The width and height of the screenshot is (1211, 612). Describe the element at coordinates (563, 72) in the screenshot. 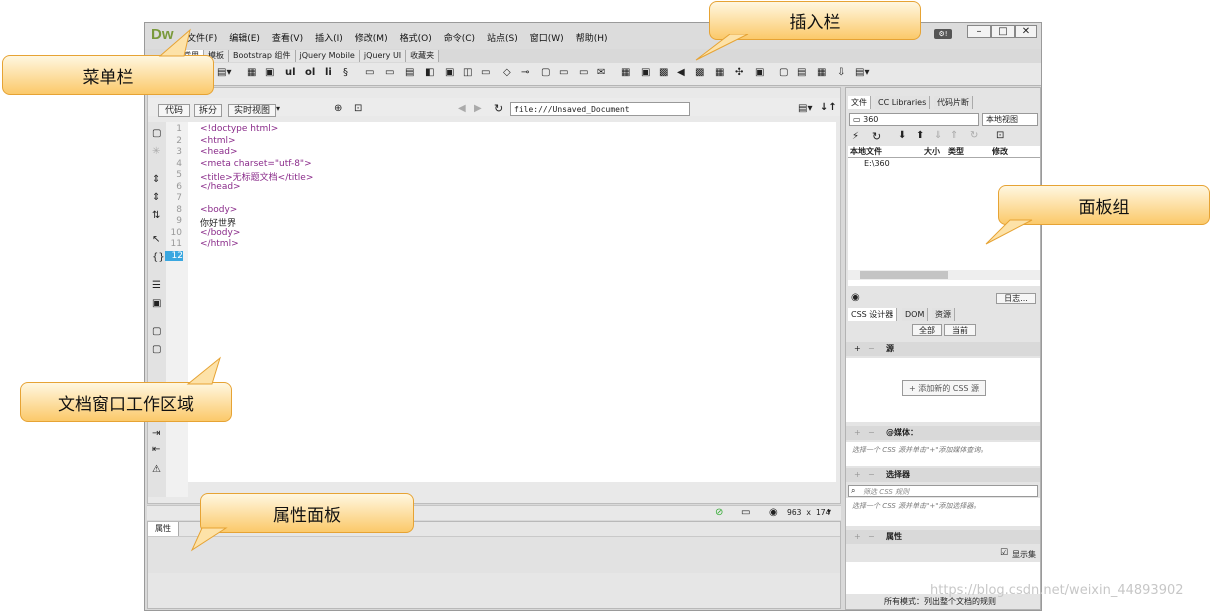

I see `monitor-icon: ▭` at that location.